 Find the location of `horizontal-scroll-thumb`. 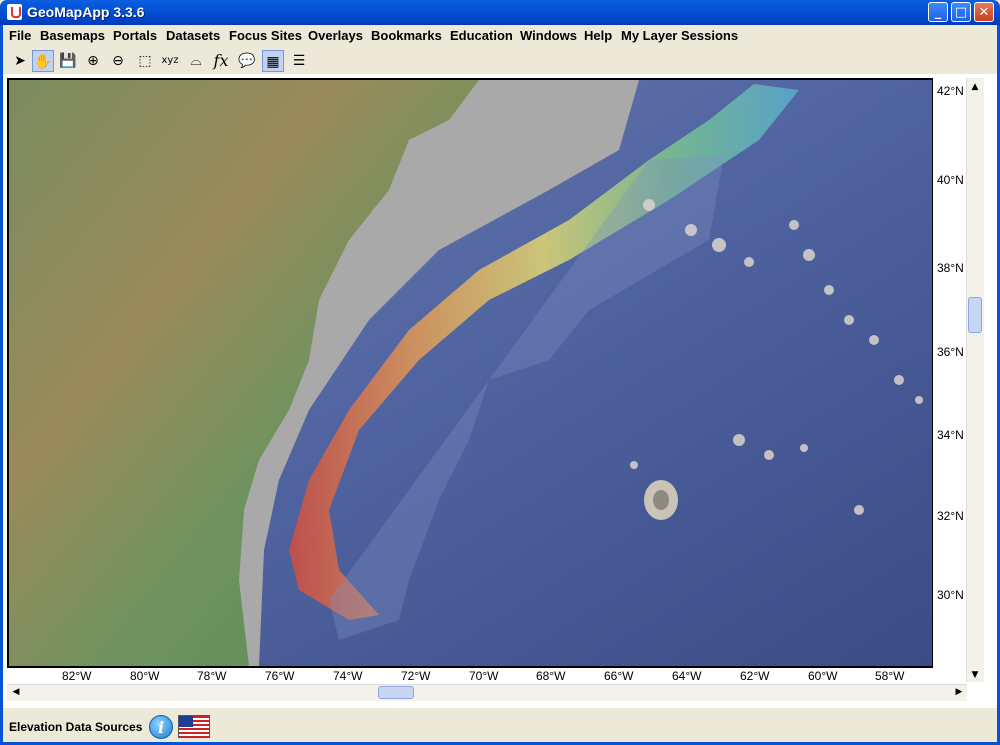

horizontal-scroll-thumb is located at coordinates (396, 692).